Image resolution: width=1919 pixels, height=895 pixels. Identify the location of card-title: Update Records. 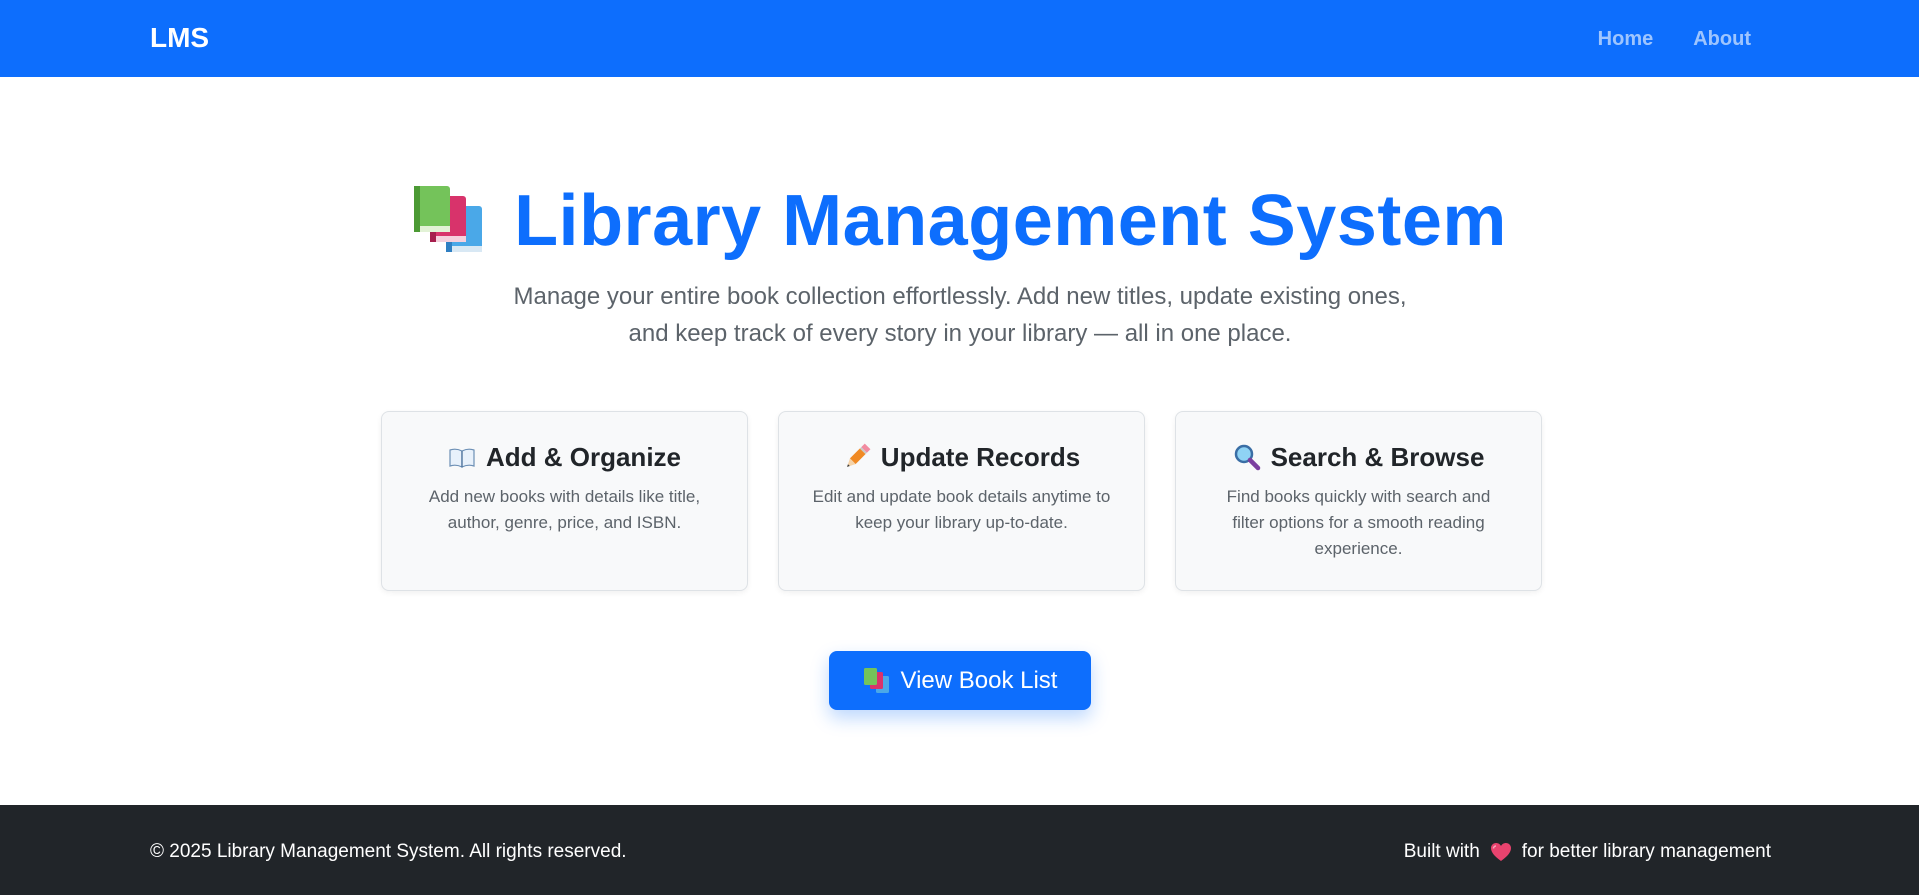
(961, 457).